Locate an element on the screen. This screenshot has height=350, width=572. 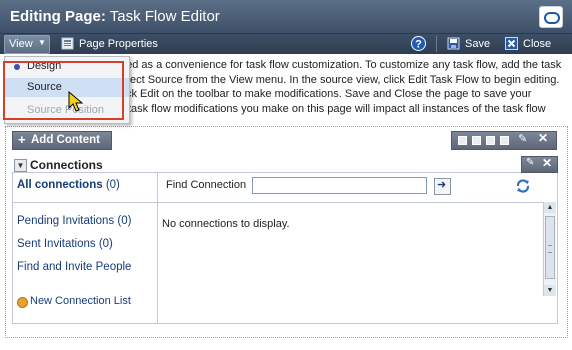
page-title: Editing Page: Task Flow Editor is located at coordinates (115, 16).